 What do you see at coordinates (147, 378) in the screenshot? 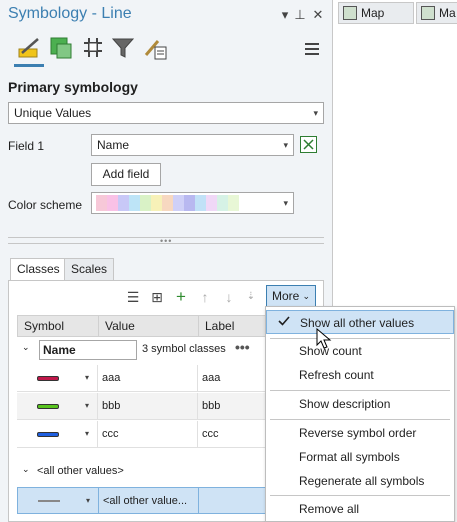
I see `row-value: aaa` at bounding box center [147, 378].